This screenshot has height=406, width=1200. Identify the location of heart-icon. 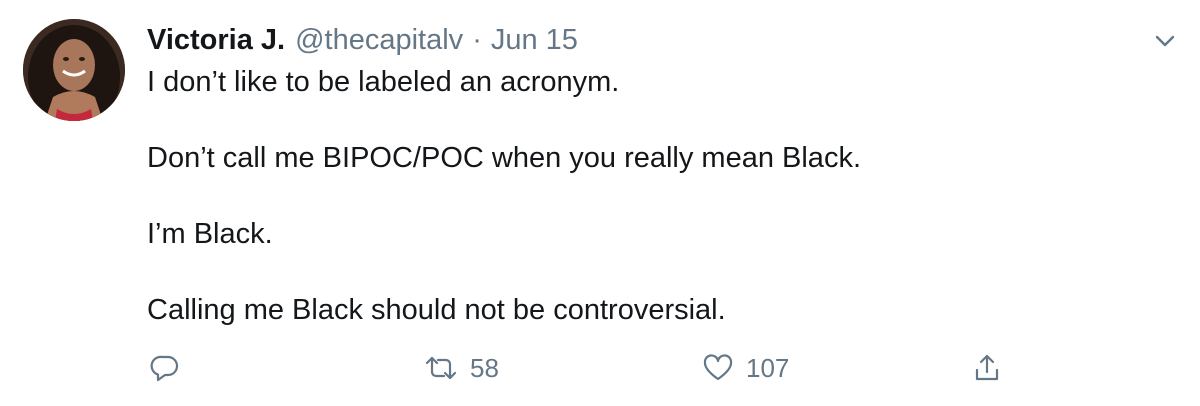
(718, 368).